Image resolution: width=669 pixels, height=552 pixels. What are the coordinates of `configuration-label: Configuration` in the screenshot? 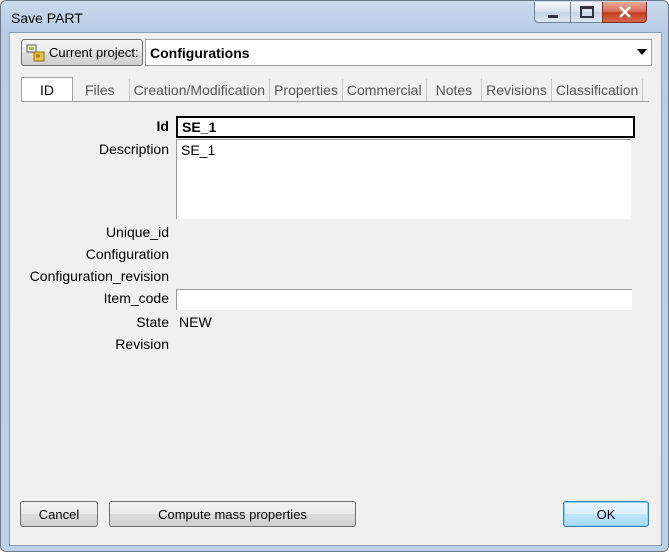 It's located at (127, 254).